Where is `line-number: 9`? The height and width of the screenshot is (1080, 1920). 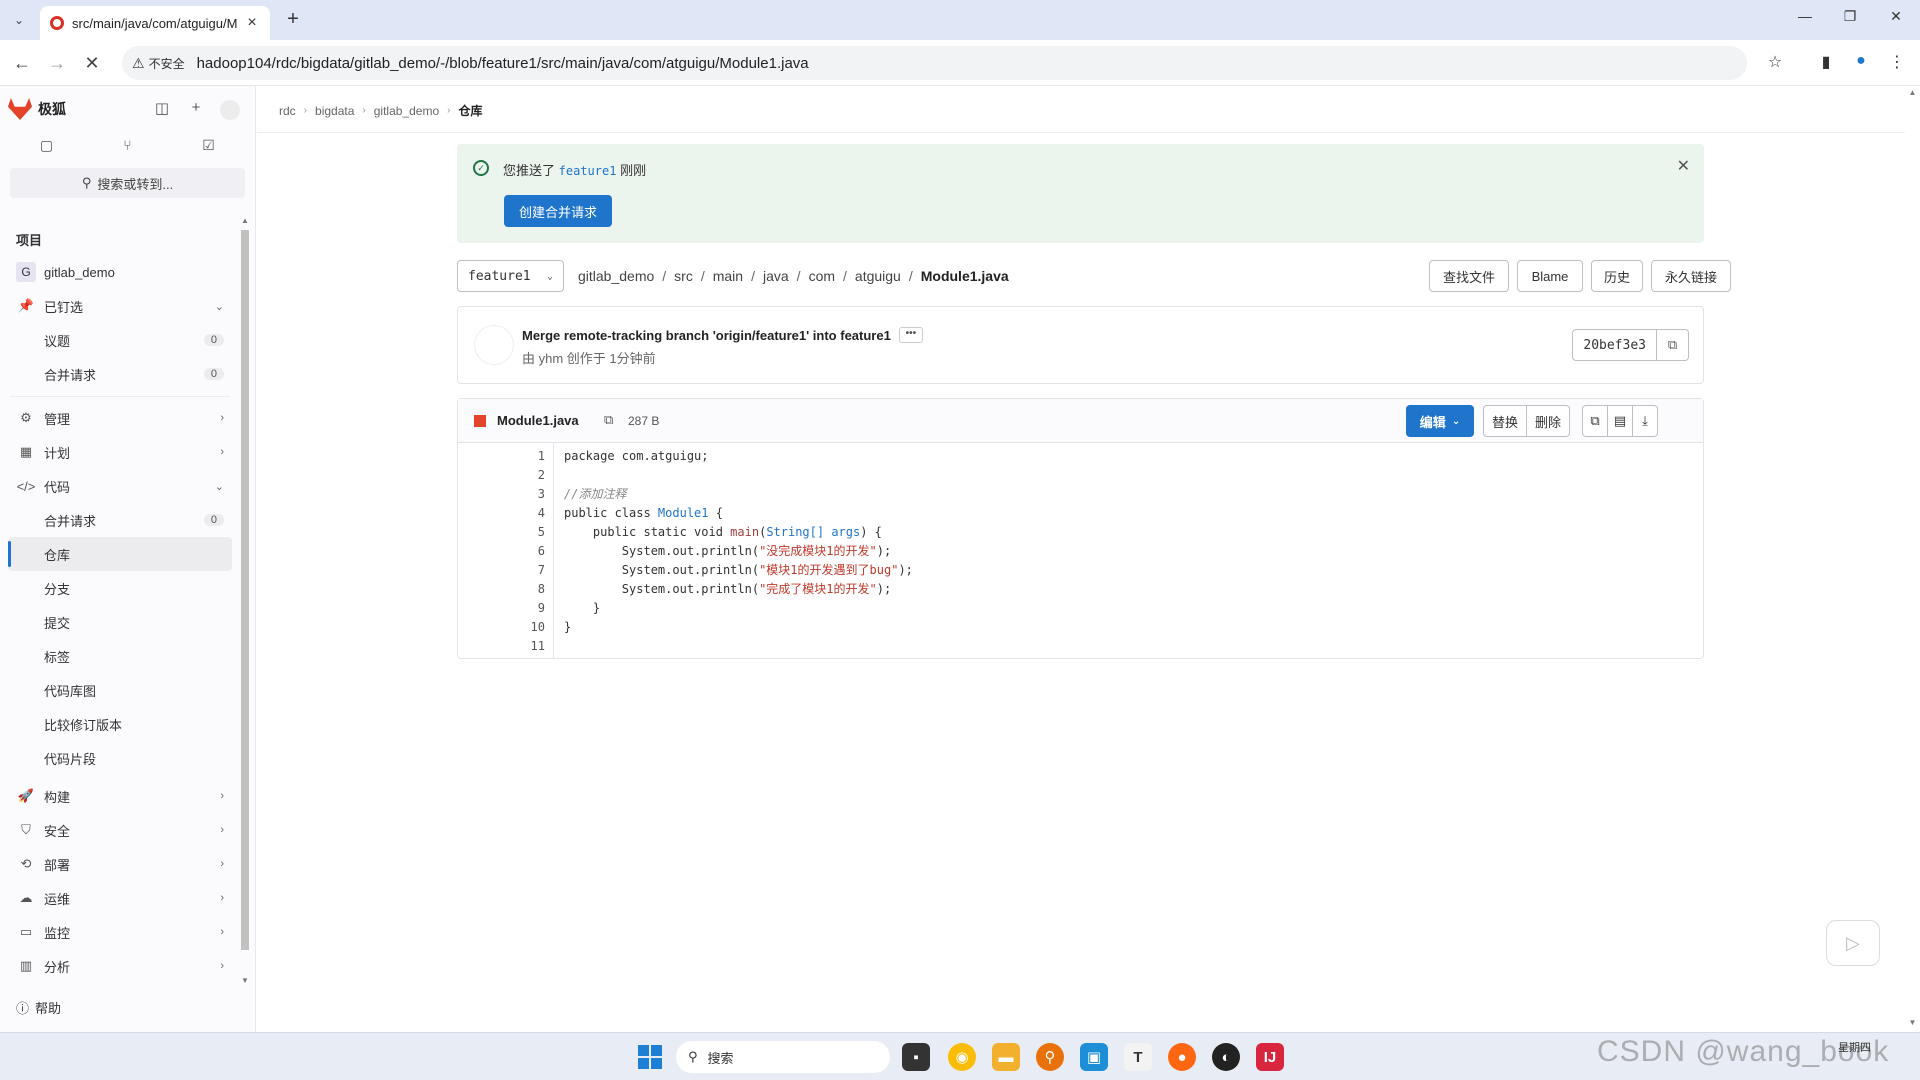
line-number: 9 is located at coordinates (505, 608).